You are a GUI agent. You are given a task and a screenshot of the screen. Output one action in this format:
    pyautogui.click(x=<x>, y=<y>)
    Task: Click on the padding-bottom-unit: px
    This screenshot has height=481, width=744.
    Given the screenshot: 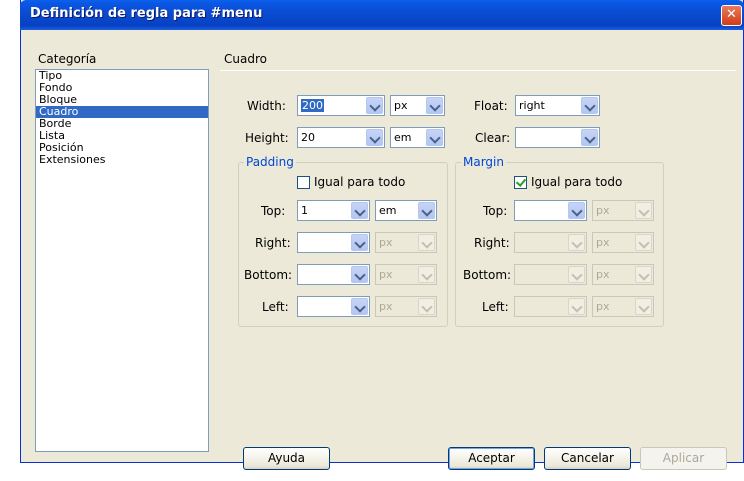 What is the action you would take?
    pyautogui.click(x=386, y=274)
    